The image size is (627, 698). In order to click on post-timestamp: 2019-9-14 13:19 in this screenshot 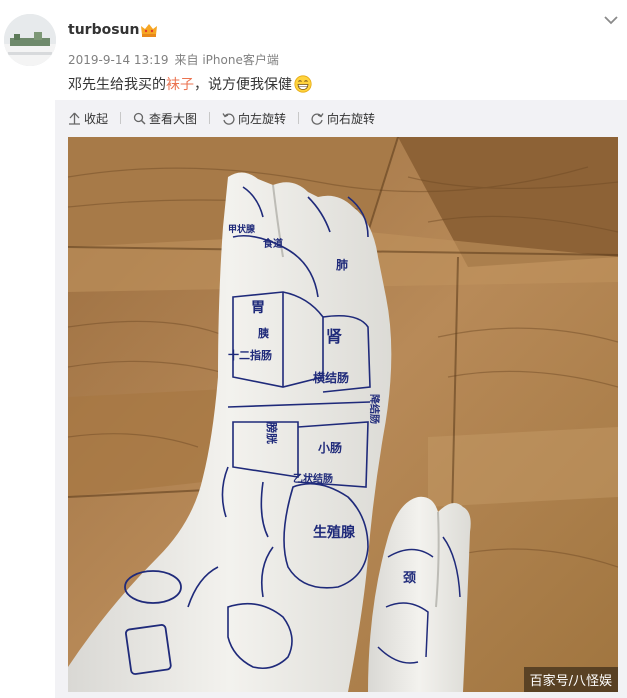, I will do `click(118, 60)`.